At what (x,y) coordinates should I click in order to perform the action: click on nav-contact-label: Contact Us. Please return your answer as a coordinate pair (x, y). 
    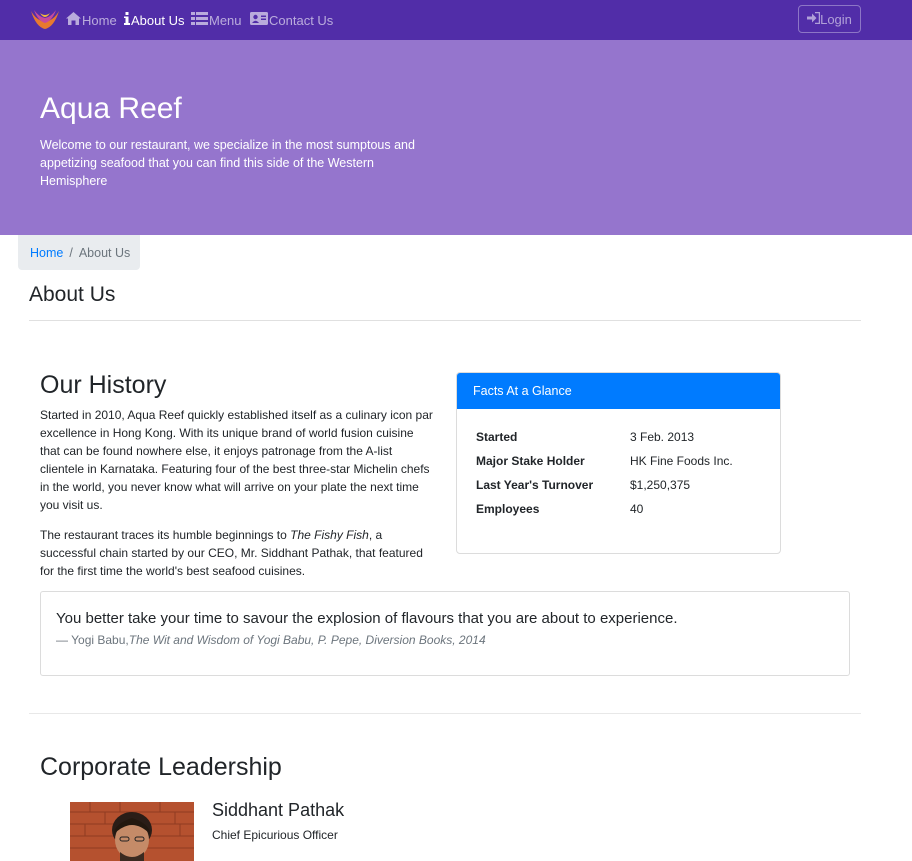
    Looking at the image, I should click on (301, 20).